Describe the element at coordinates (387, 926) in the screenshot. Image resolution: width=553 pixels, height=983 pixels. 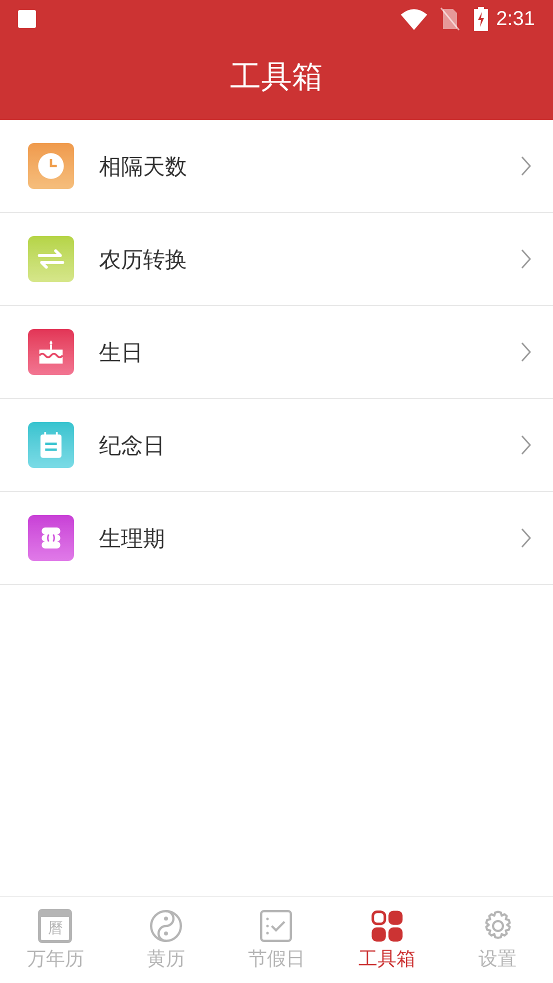
I see `grid-icon` at that location.